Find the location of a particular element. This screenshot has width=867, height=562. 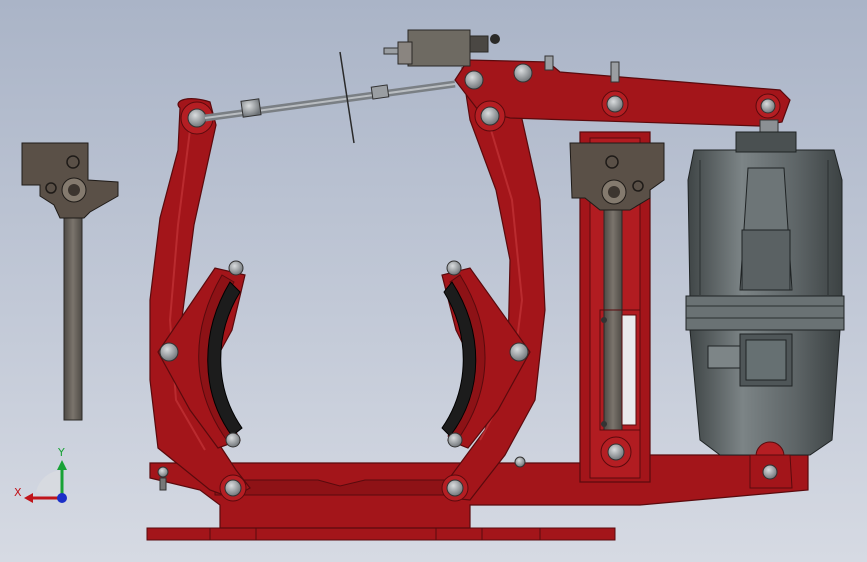

y-axis-label: Y is located at coordinates (61, 452).